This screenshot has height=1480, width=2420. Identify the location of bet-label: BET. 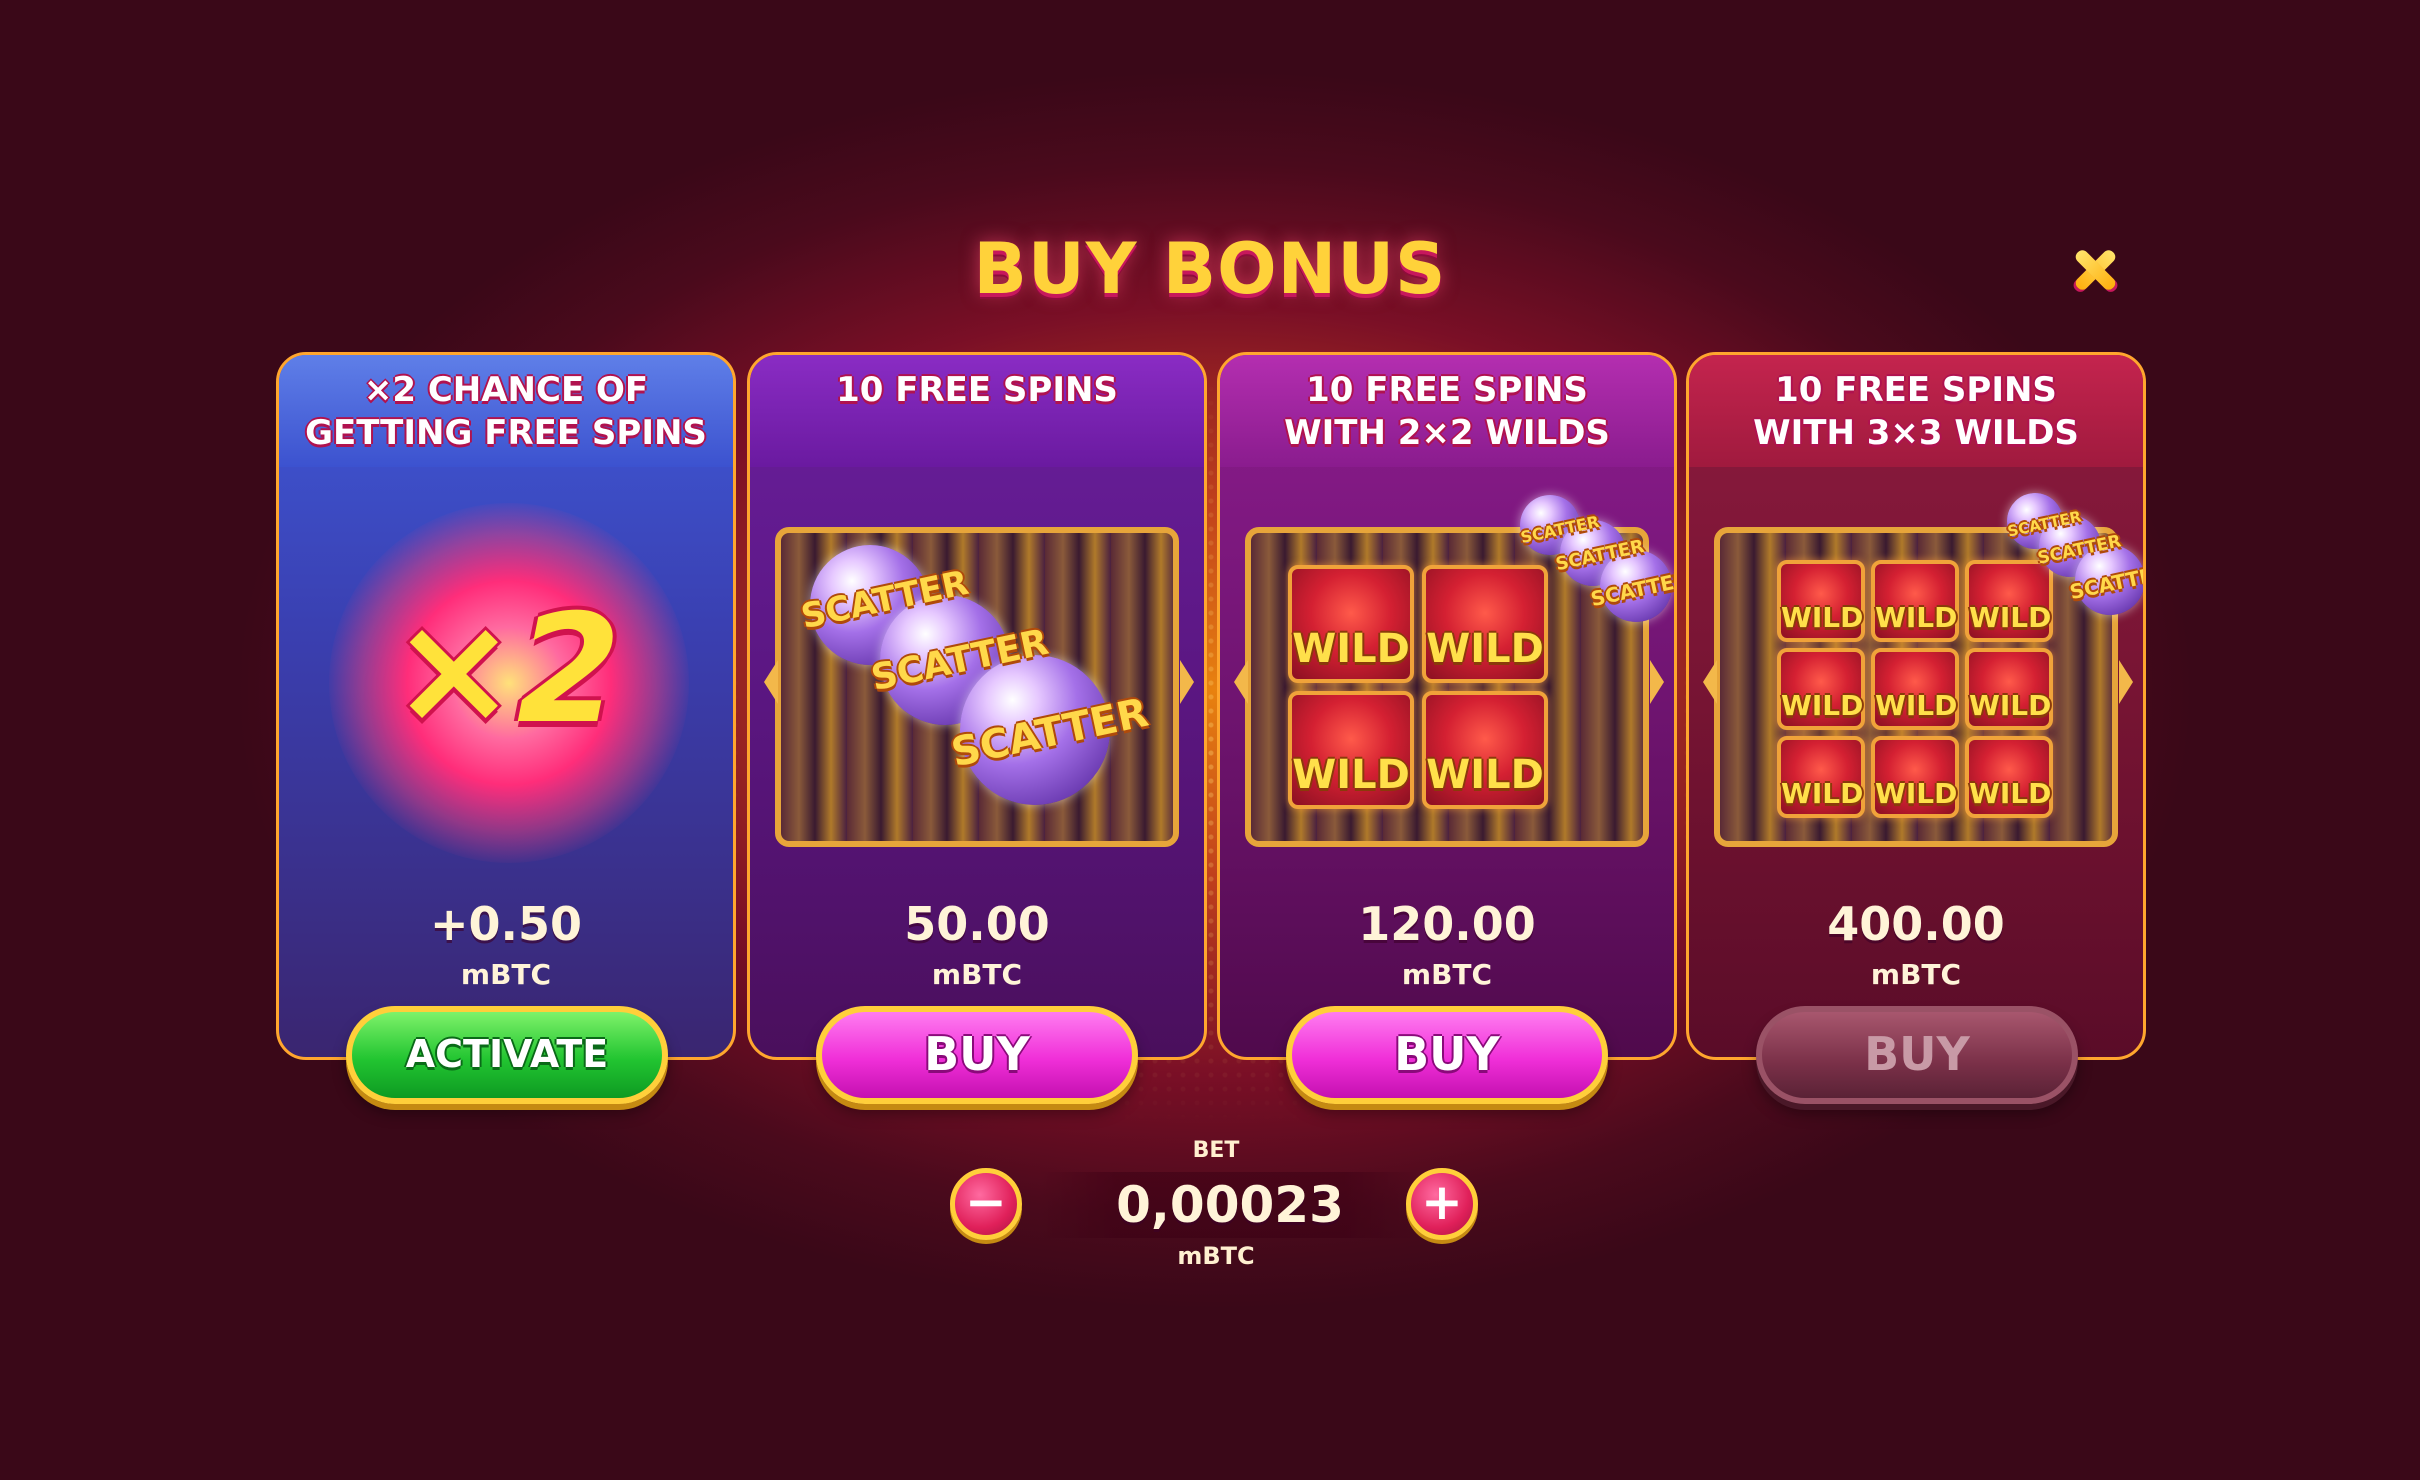
(1216, 1150).